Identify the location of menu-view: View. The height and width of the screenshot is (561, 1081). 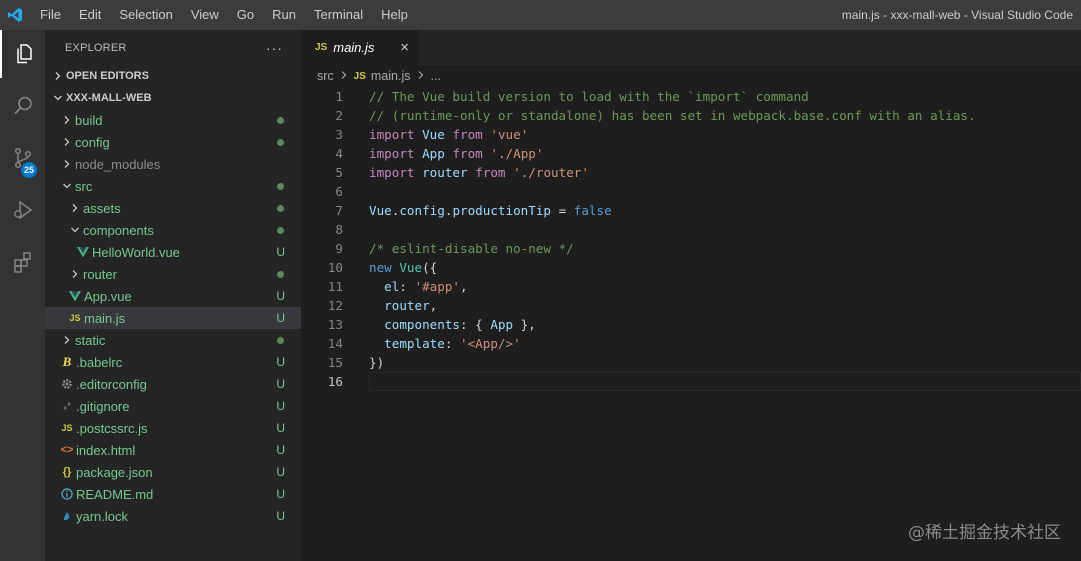
(205, 15).